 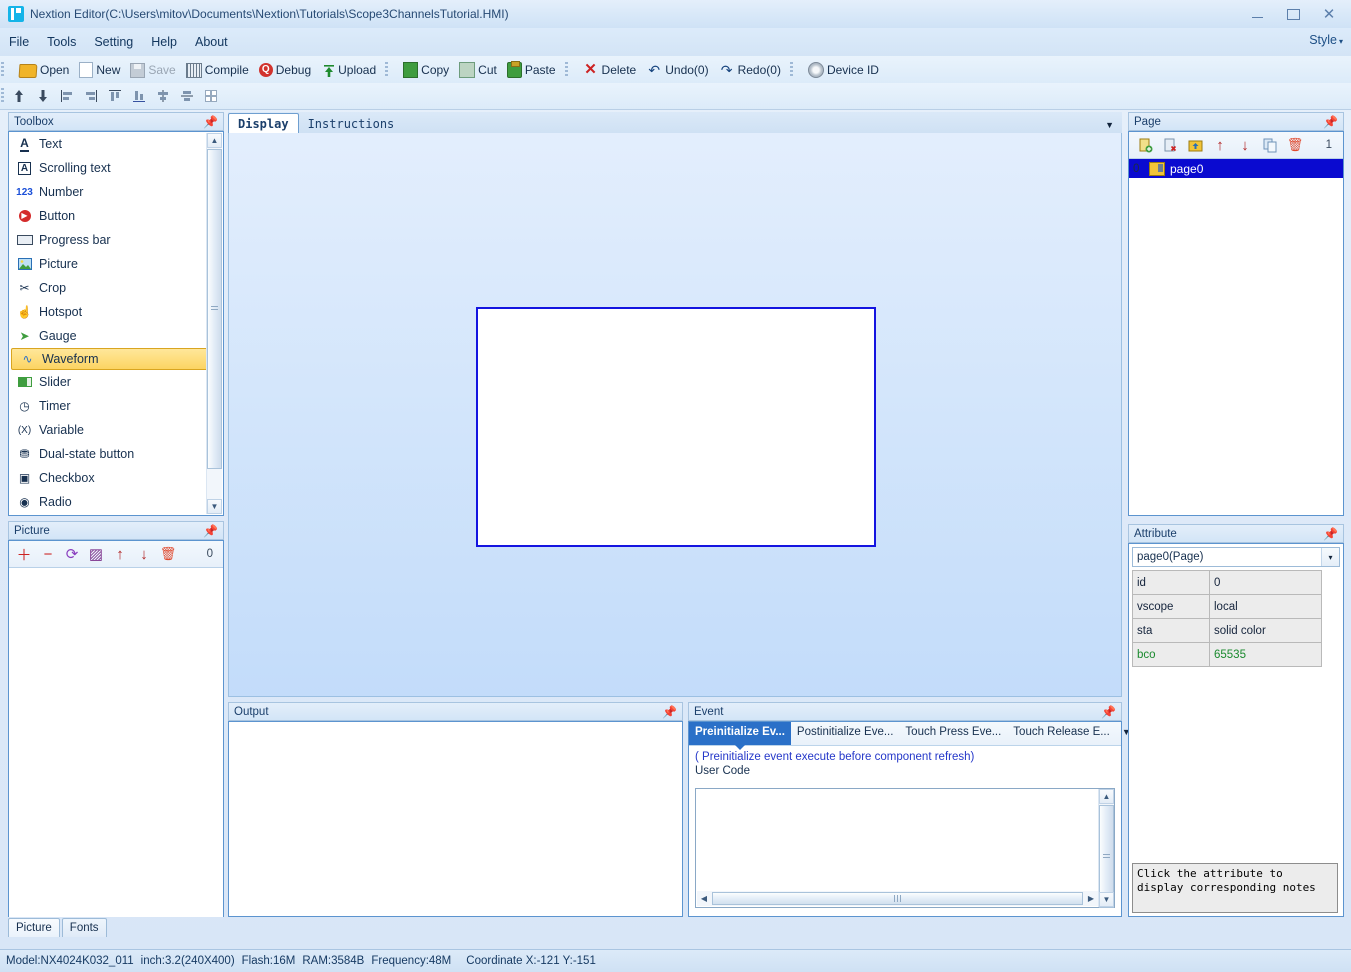 What do you see at coordinates (72, 554) in the screenshot?
I see `refresh-picture-button: ⟳` at bounding box center [72, 554].